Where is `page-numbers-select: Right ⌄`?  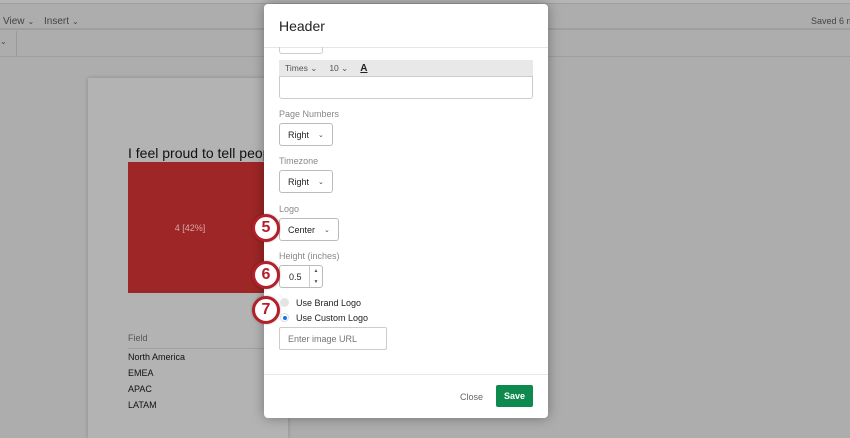
page-numbers-select: Right ⌄ is located at coordinates (306, 134).